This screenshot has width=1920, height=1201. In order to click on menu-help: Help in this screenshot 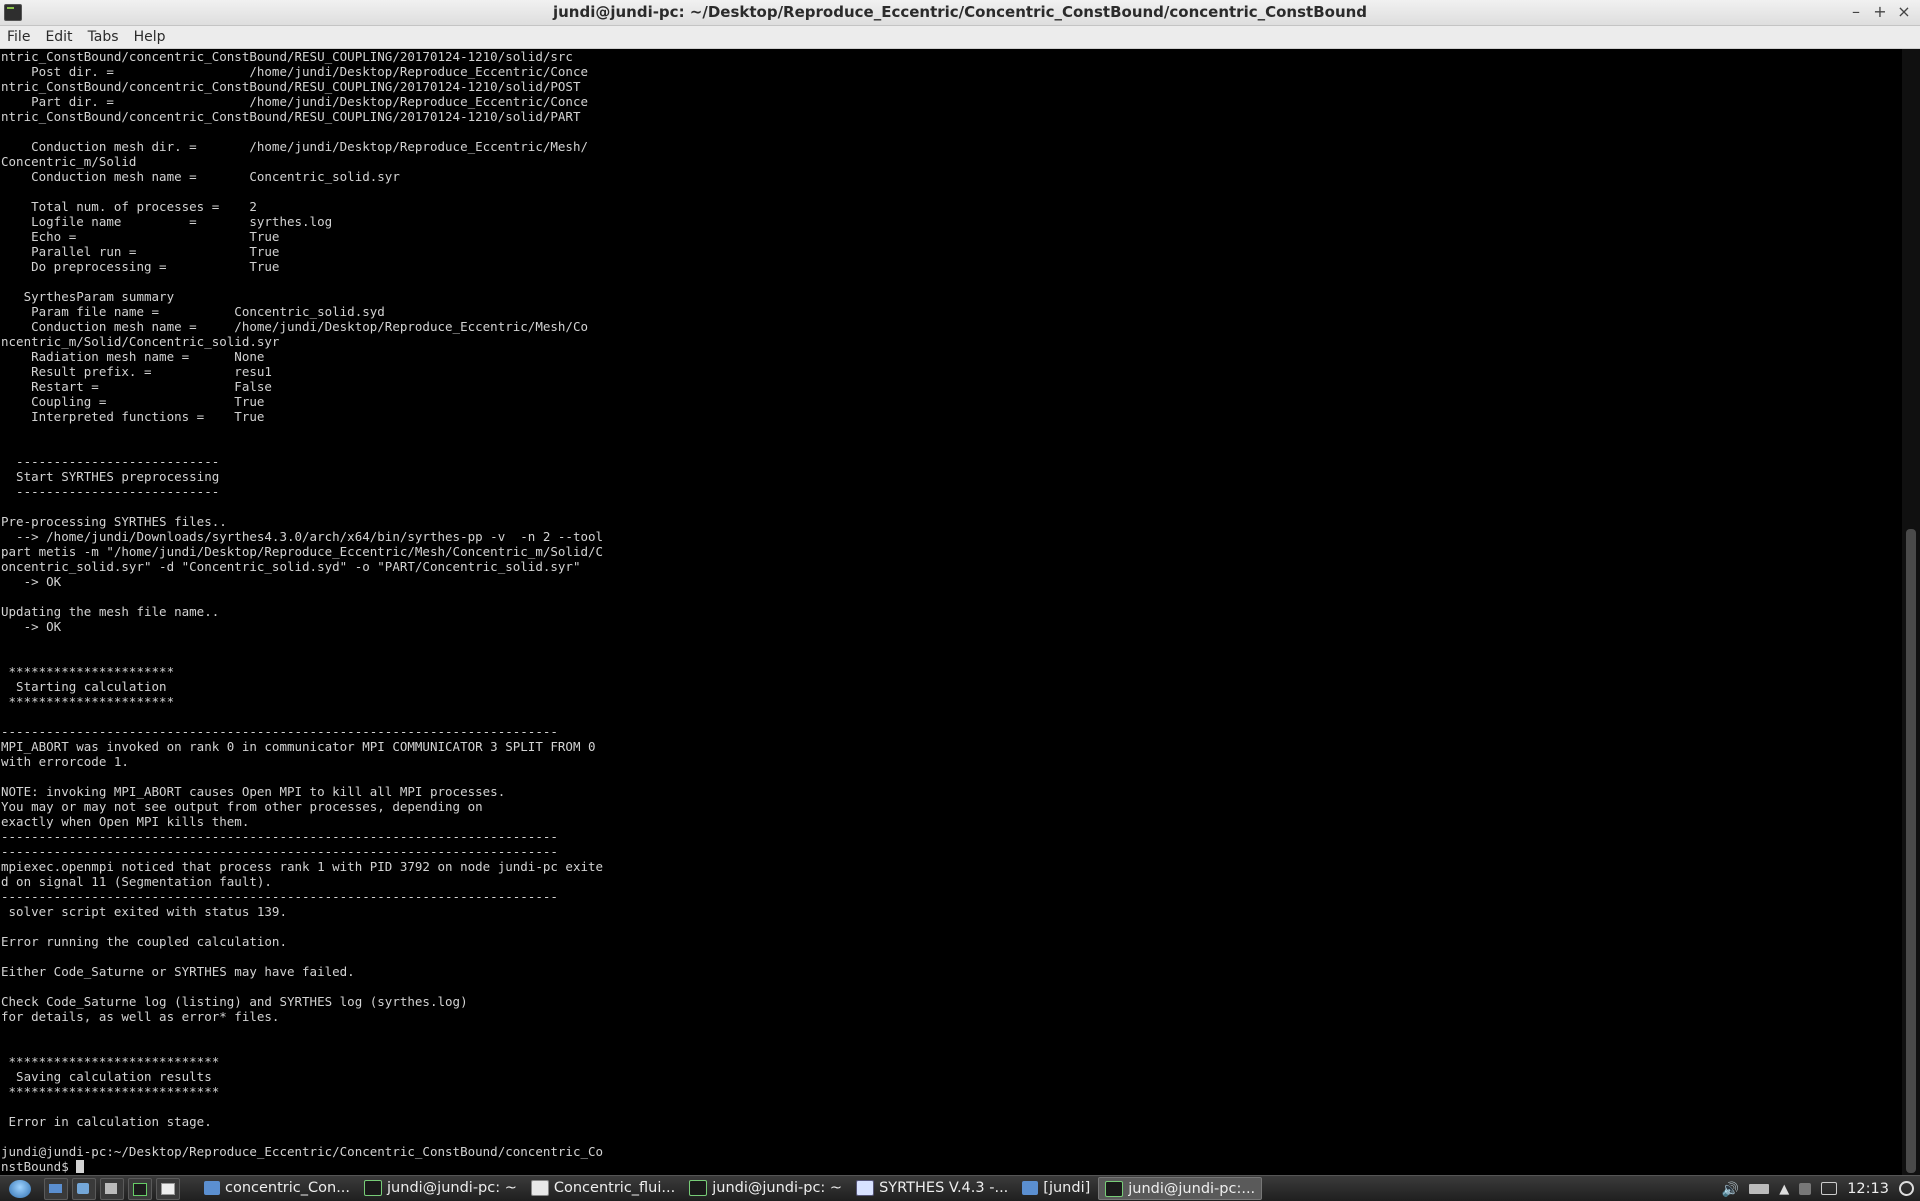, I will do `click(150, 37)`.